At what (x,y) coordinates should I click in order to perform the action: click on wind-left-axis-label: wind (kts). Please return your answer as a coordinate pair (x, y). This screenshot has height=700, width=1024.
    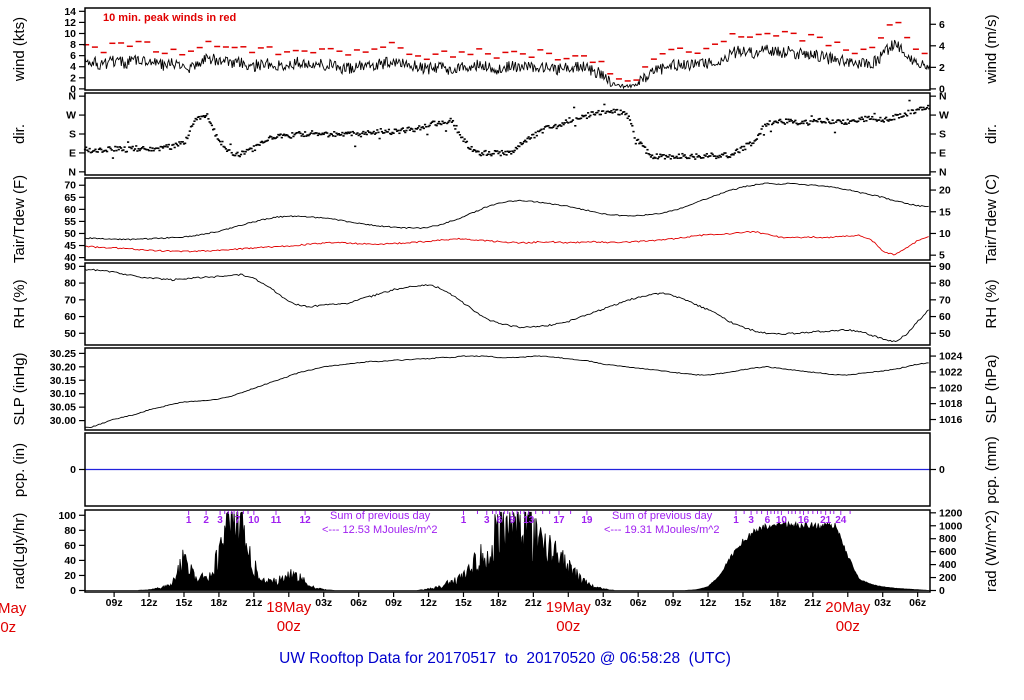
    Looking at the image, I should click on (19, 49).